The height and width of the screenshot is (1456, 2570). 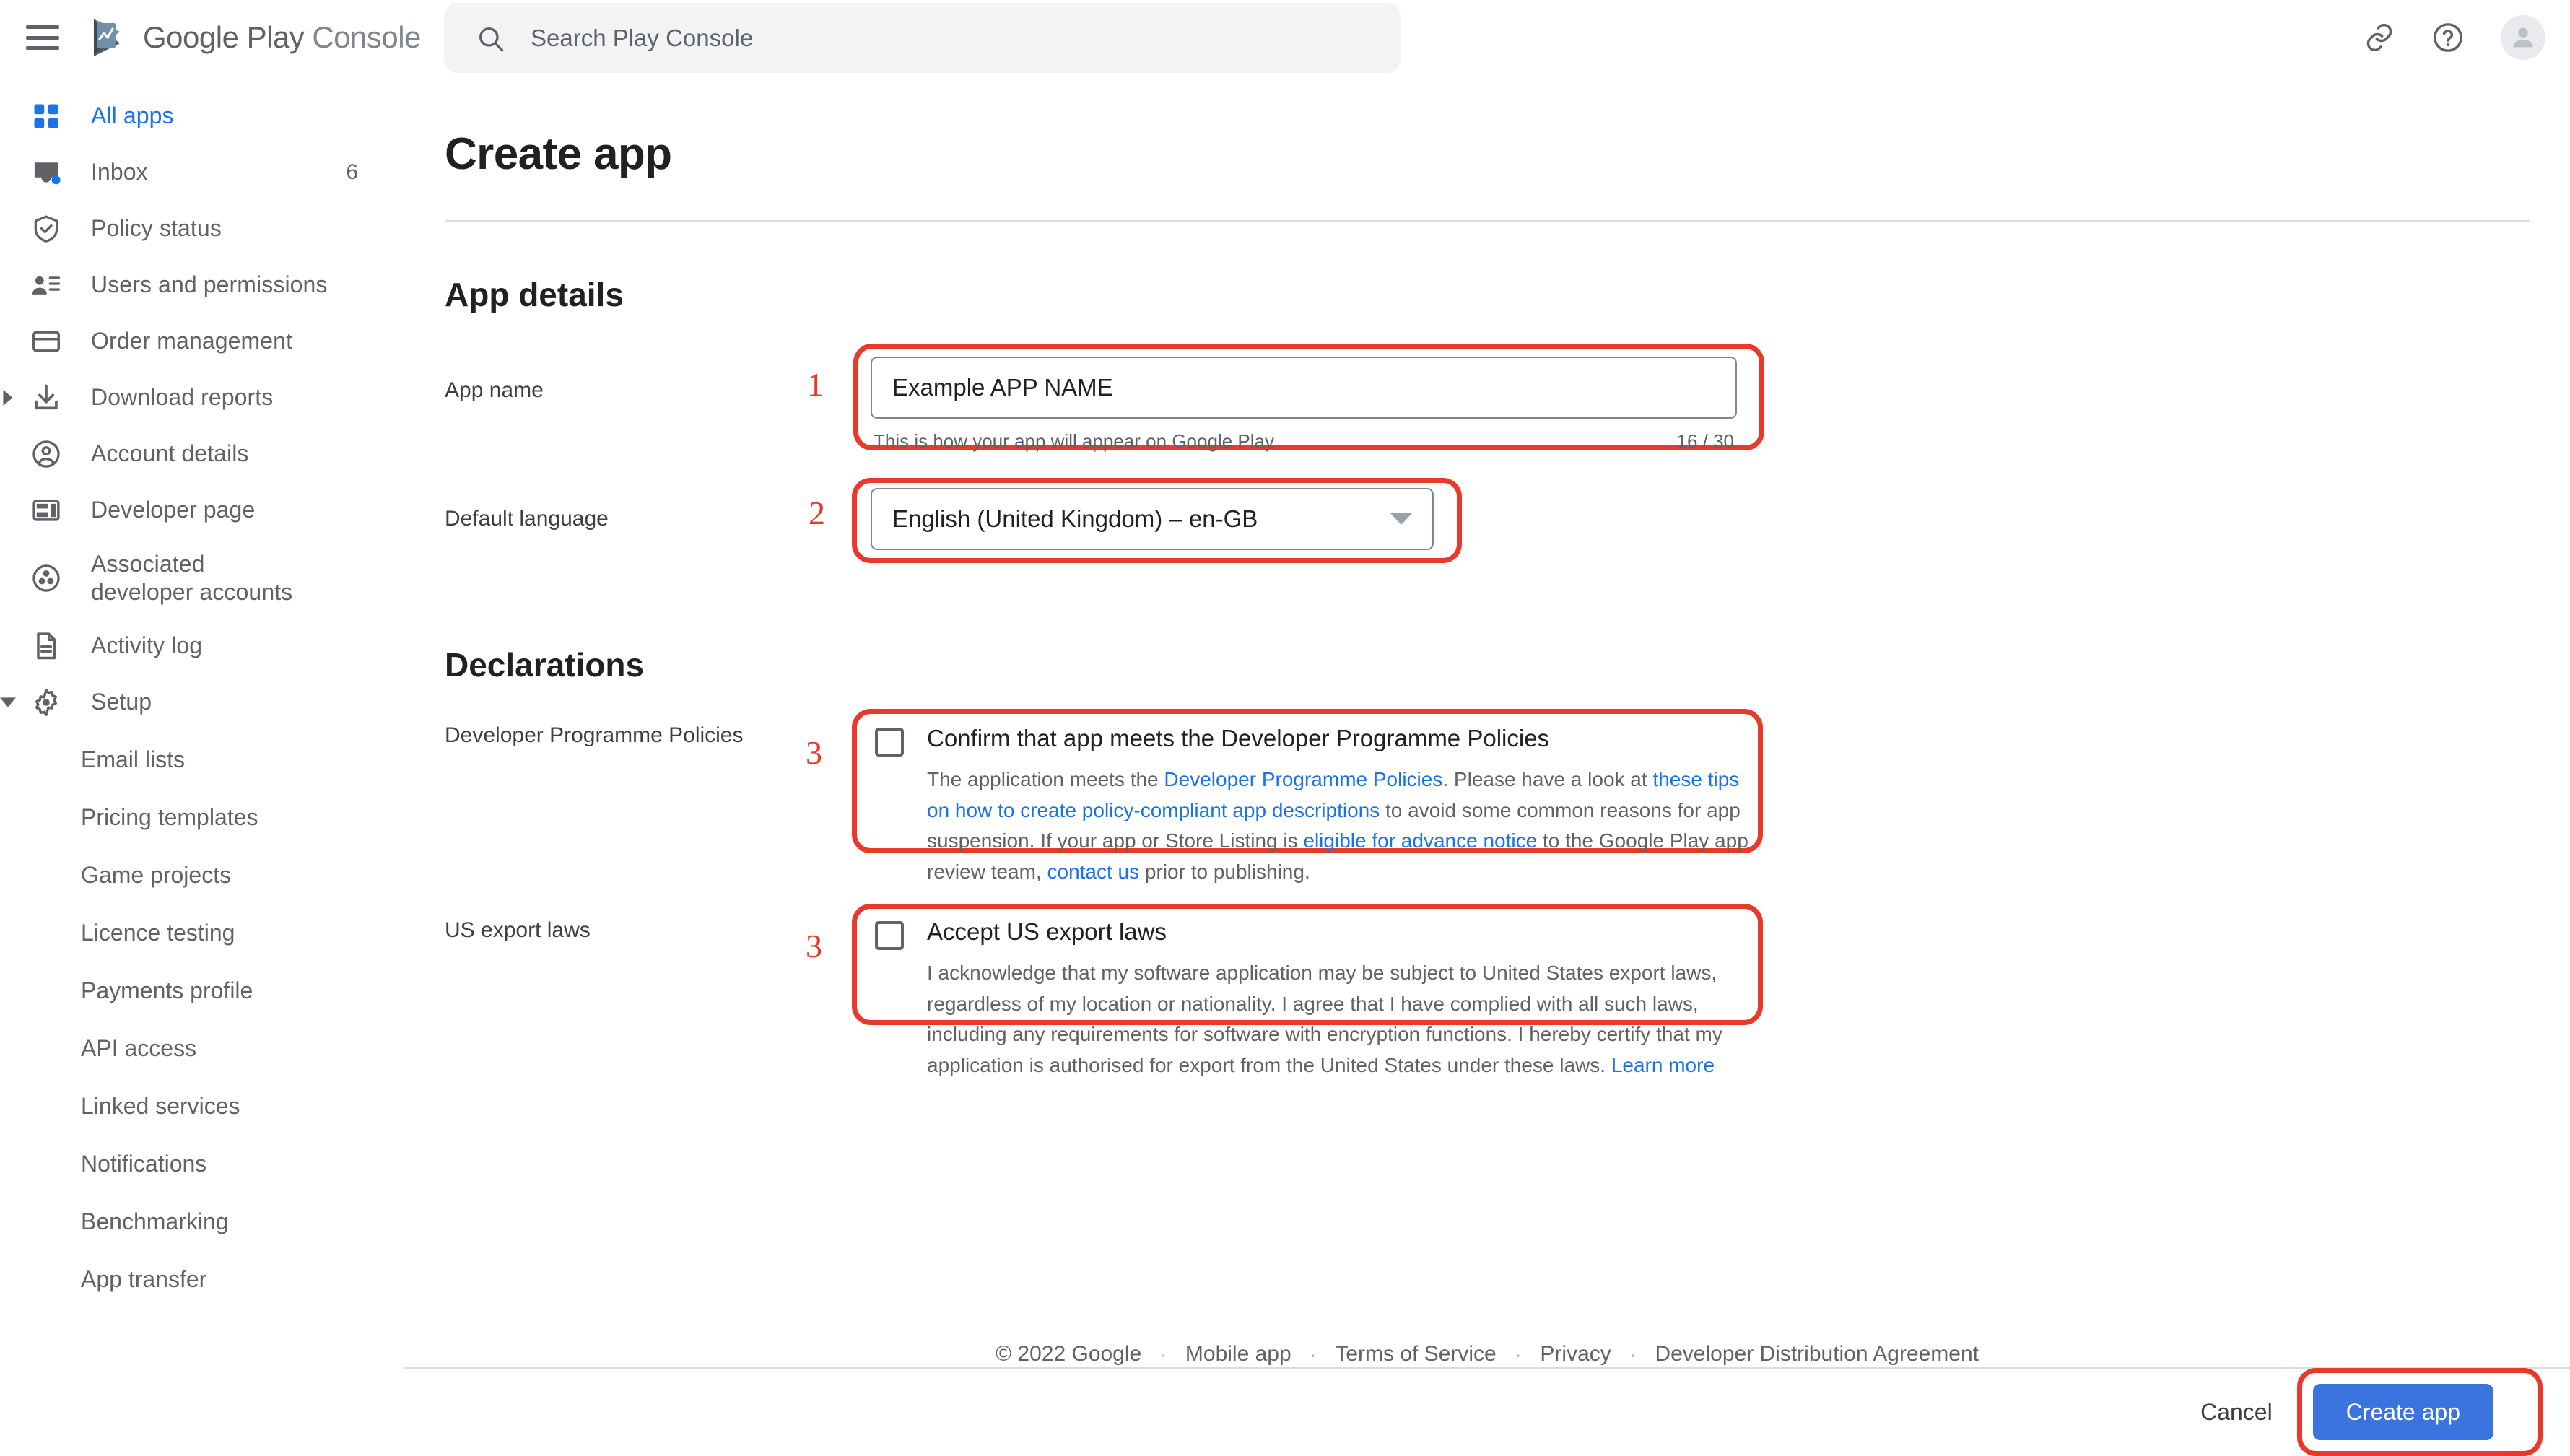 What do you see at coordinates (2403, 1412) in the screenshot?
I see `create-app-button: Create app` at bounding box center [2403, 1412].